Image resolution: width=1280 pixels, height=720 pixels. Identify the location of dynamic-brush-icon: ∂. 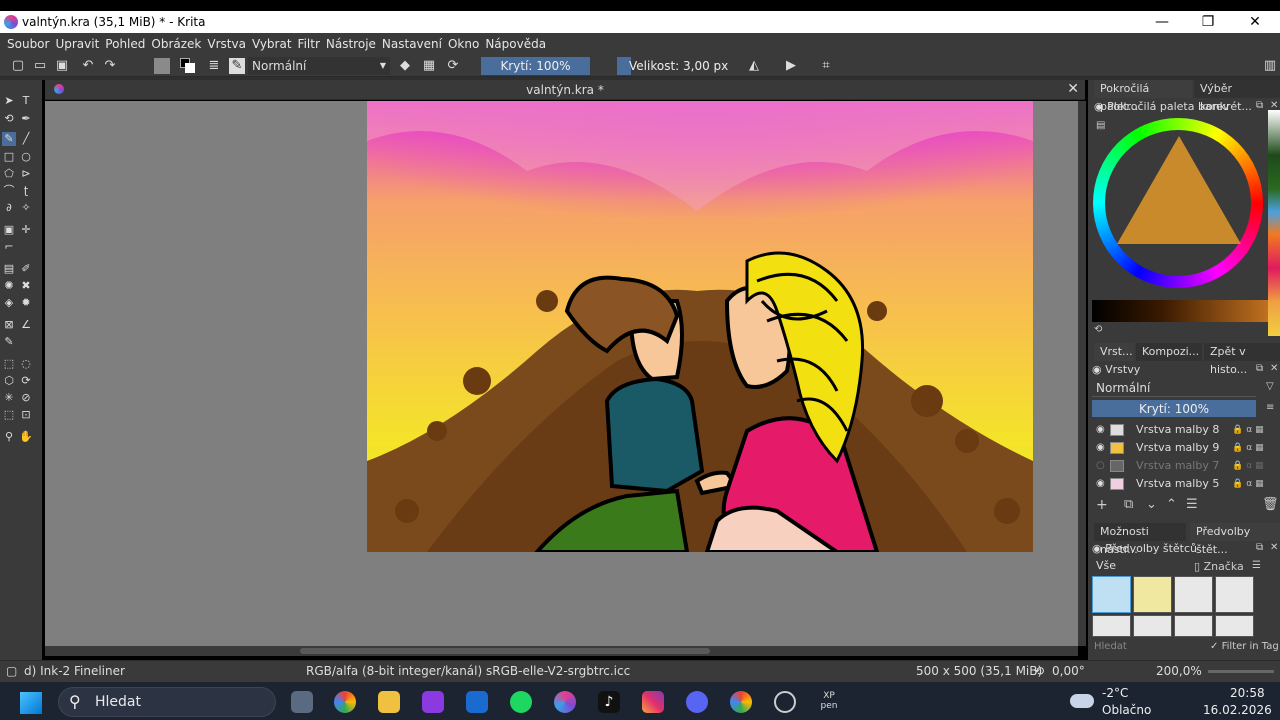
(9, 208).